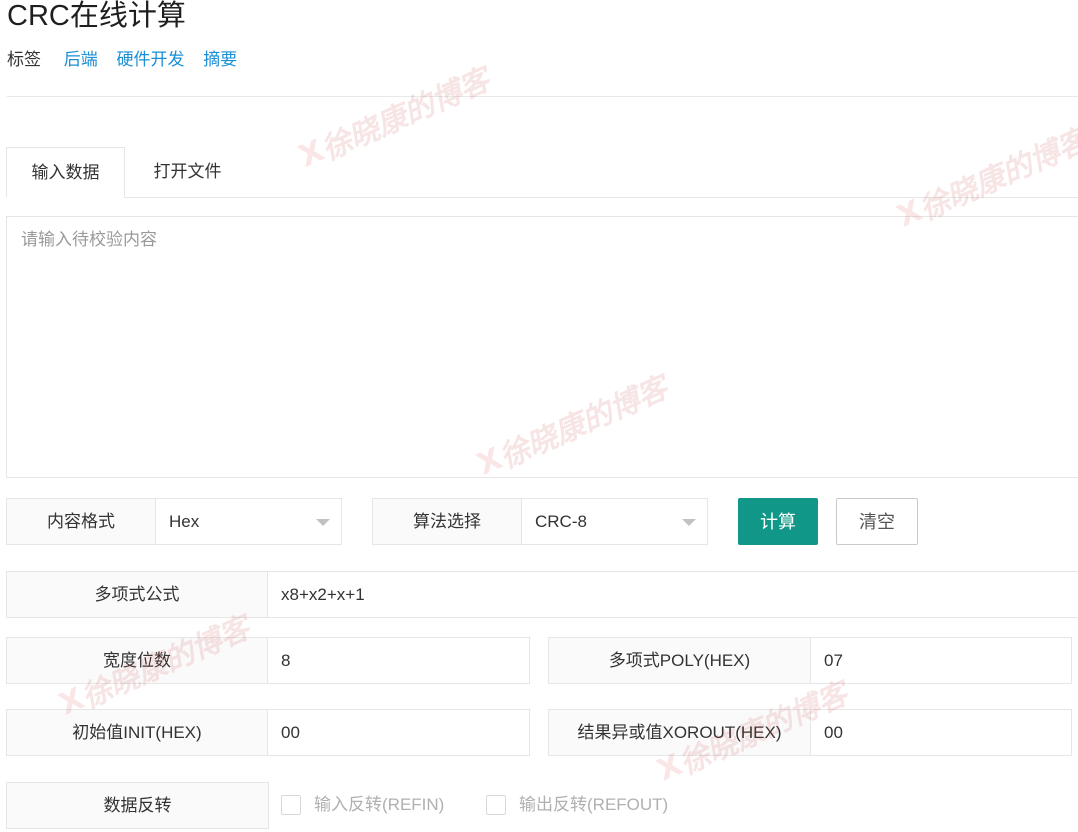  Describe the element at coordinates (220, 59) in the screenshot. I see `tag-link-digest: 摘要` at that location.